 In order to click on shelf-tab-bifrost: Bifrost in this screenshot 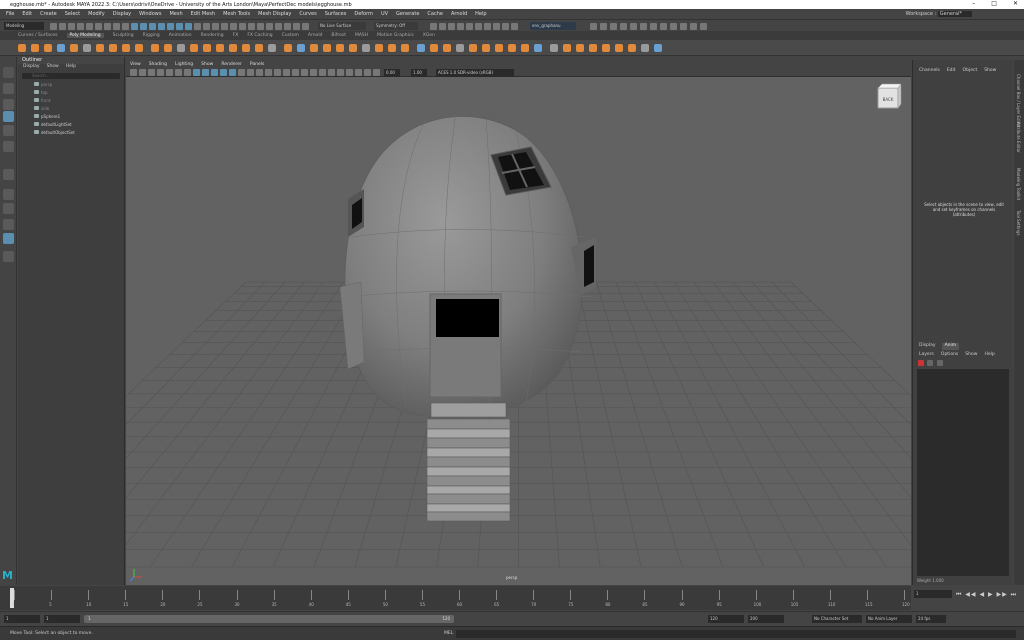, I will do `click(338, 35)`.